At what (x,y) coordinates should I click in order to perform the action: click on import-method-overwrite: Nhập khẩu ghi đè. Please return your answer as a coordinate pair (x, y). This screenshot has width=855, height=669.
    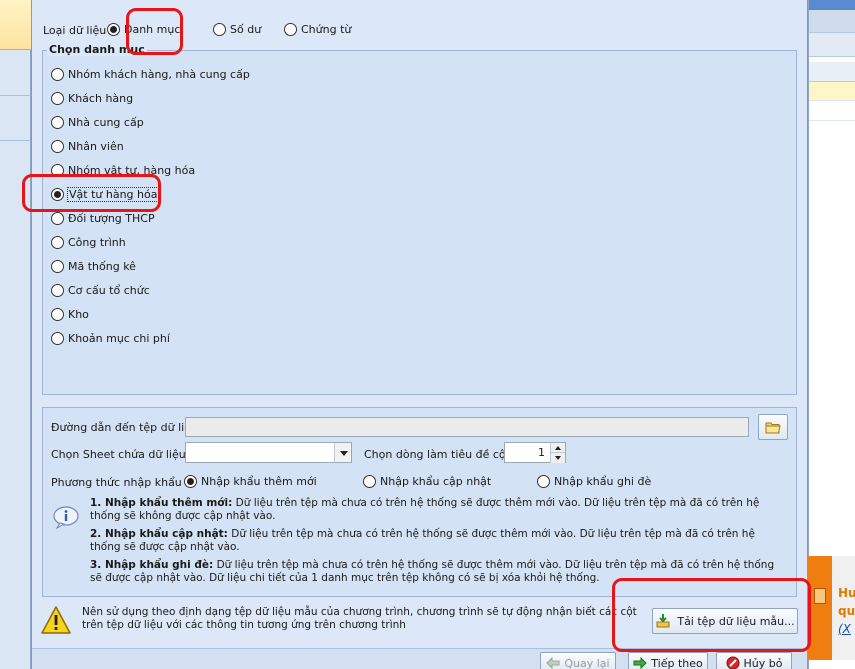
    Looking at the image, I should click on (594, 481).